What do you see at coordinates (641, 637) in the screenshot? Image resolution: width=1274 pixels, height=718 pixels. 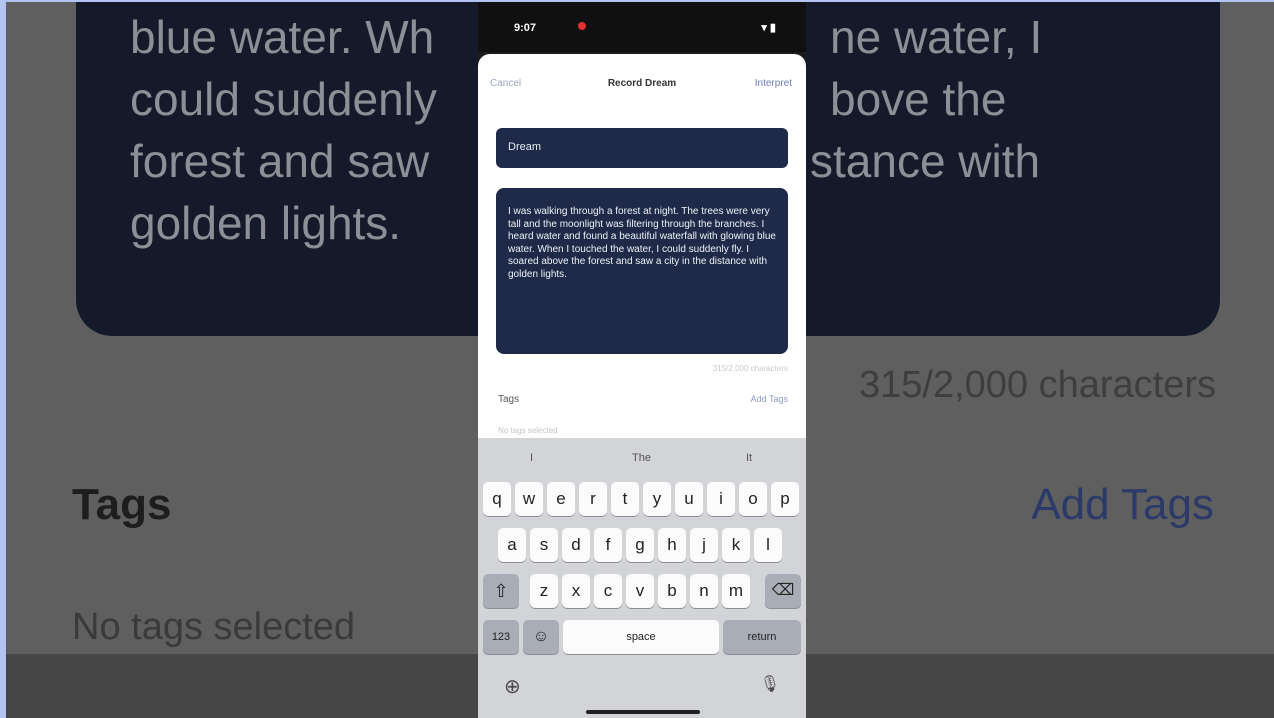 I see `space-key: space` at bounding box center [641, 637].